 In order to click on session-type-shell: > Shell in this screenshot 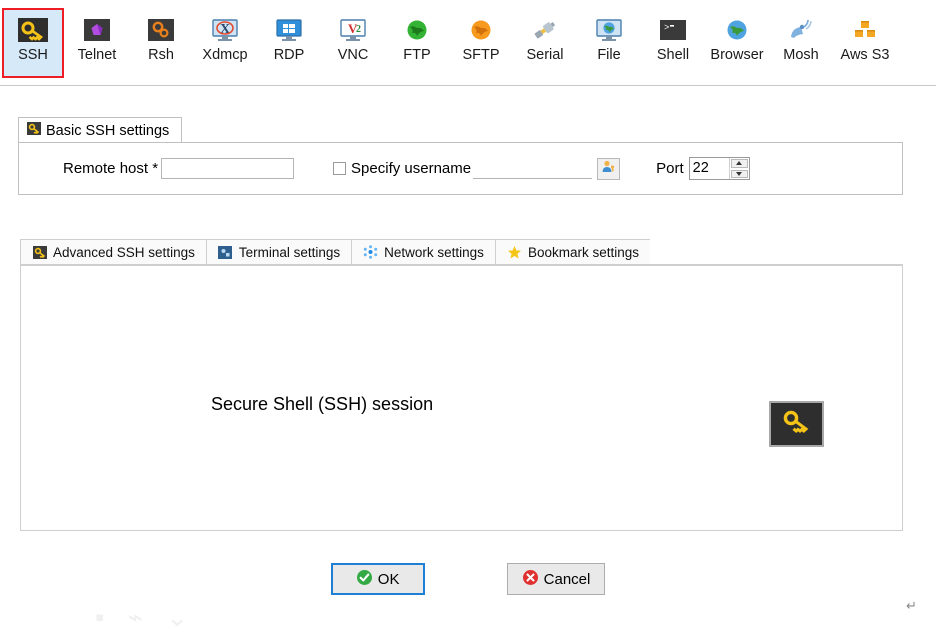, I will do `click(673, 43)`.